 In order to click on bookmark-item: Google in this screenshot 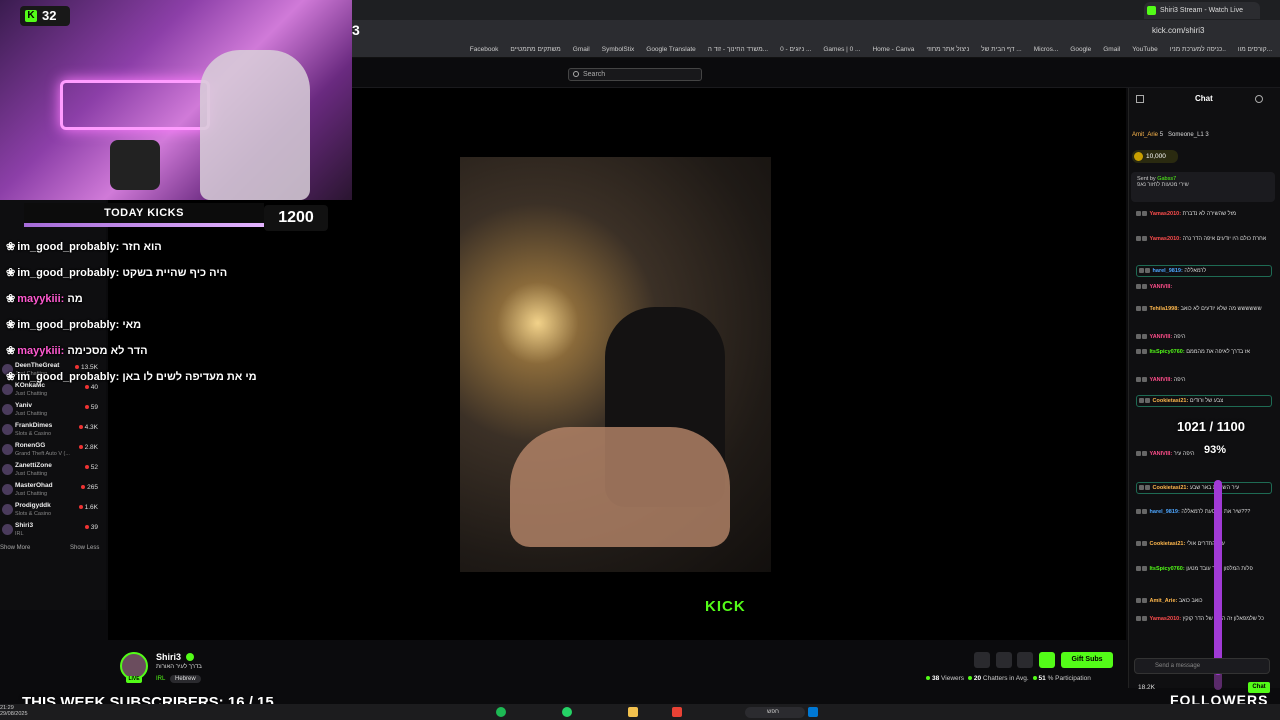, I will do `click(1080, 49)`.